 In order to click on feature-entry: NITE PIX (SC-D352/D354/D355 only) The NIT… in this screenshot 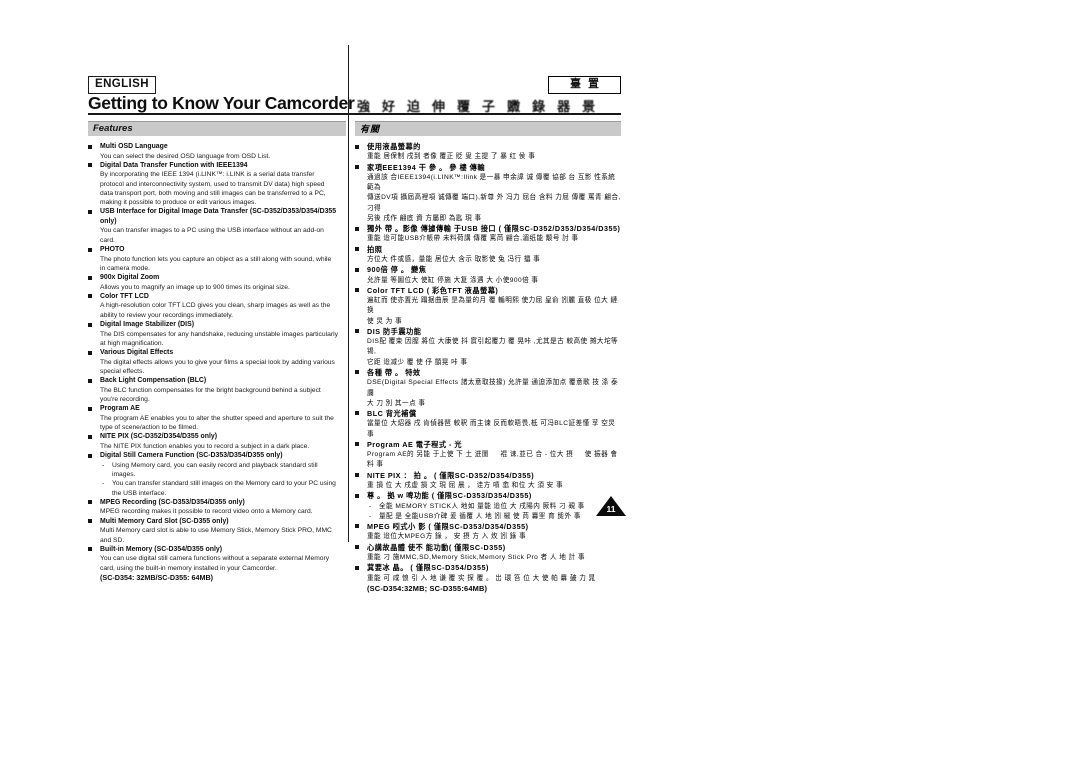, I will do `click(219, 441)`.